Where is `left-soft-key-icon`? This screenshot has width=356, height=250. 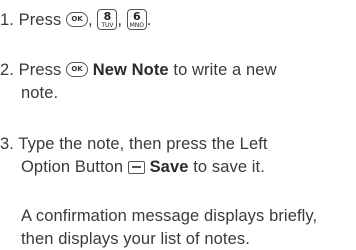
left-soft-key-icon is located at coordinates (136, 168).